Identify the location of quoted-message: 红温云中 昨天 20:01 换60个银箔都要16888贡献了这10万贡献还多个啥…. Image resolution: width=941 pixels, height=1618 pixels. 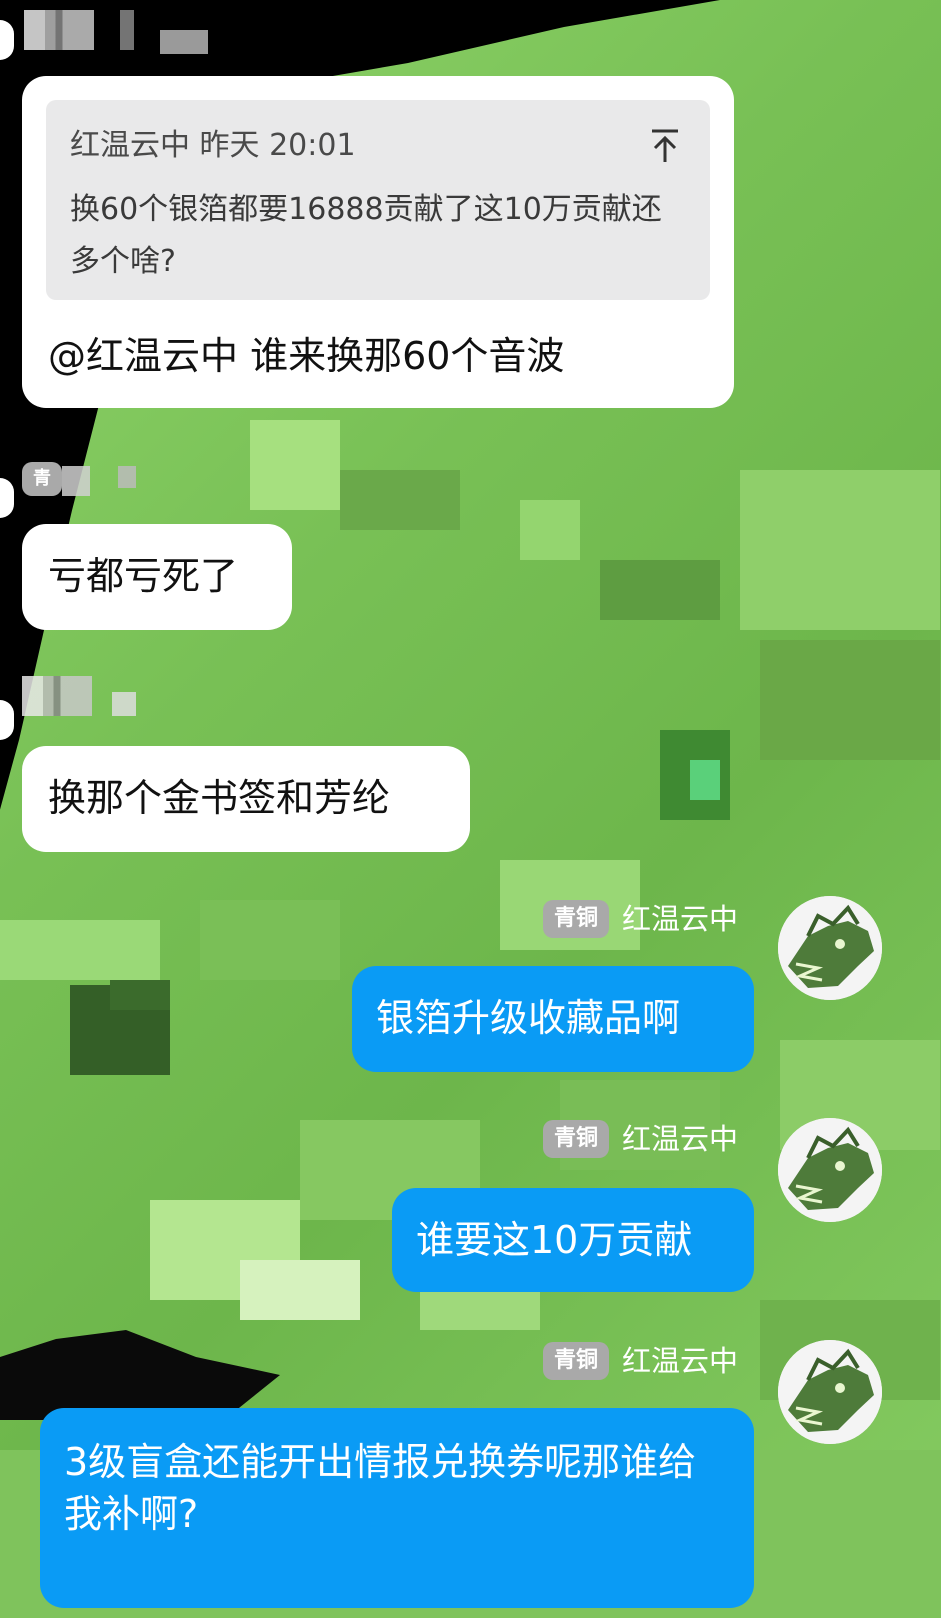
(378, 200).